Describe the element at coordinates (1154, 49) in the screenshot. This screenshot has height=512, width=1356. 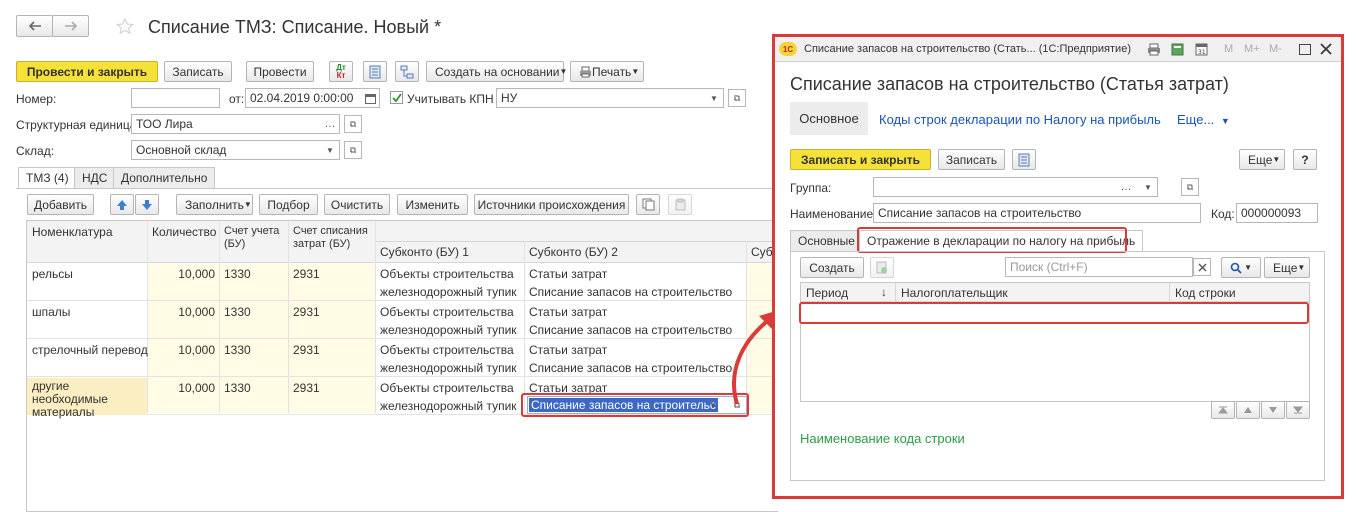
I see `print-icon` at that location.